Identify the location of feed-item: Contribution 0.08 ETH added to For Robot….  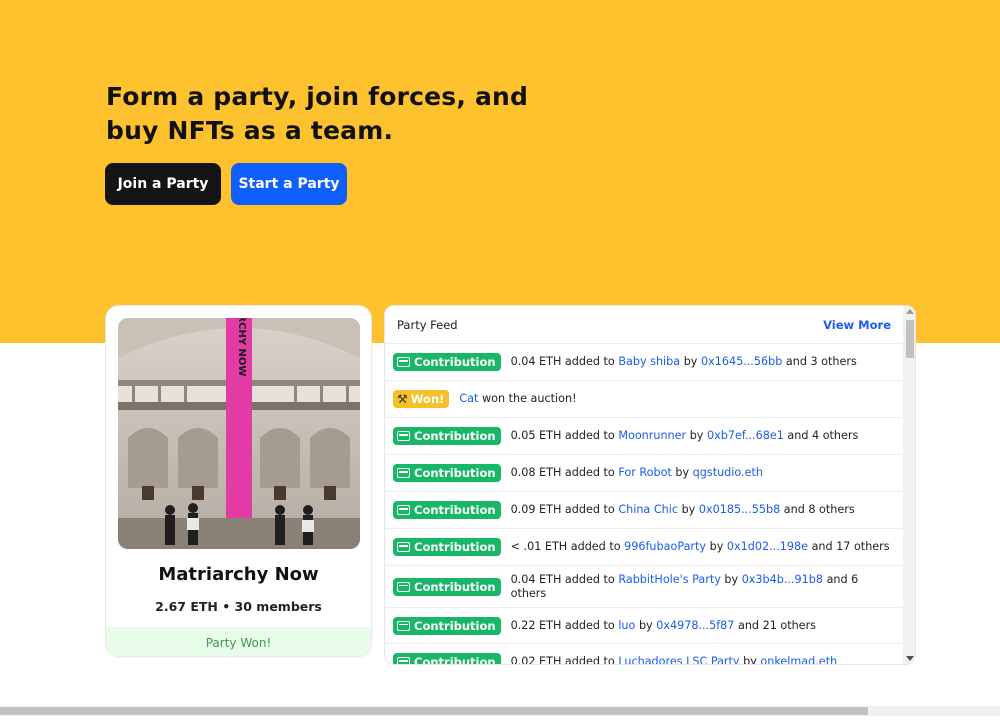
(644, 473).